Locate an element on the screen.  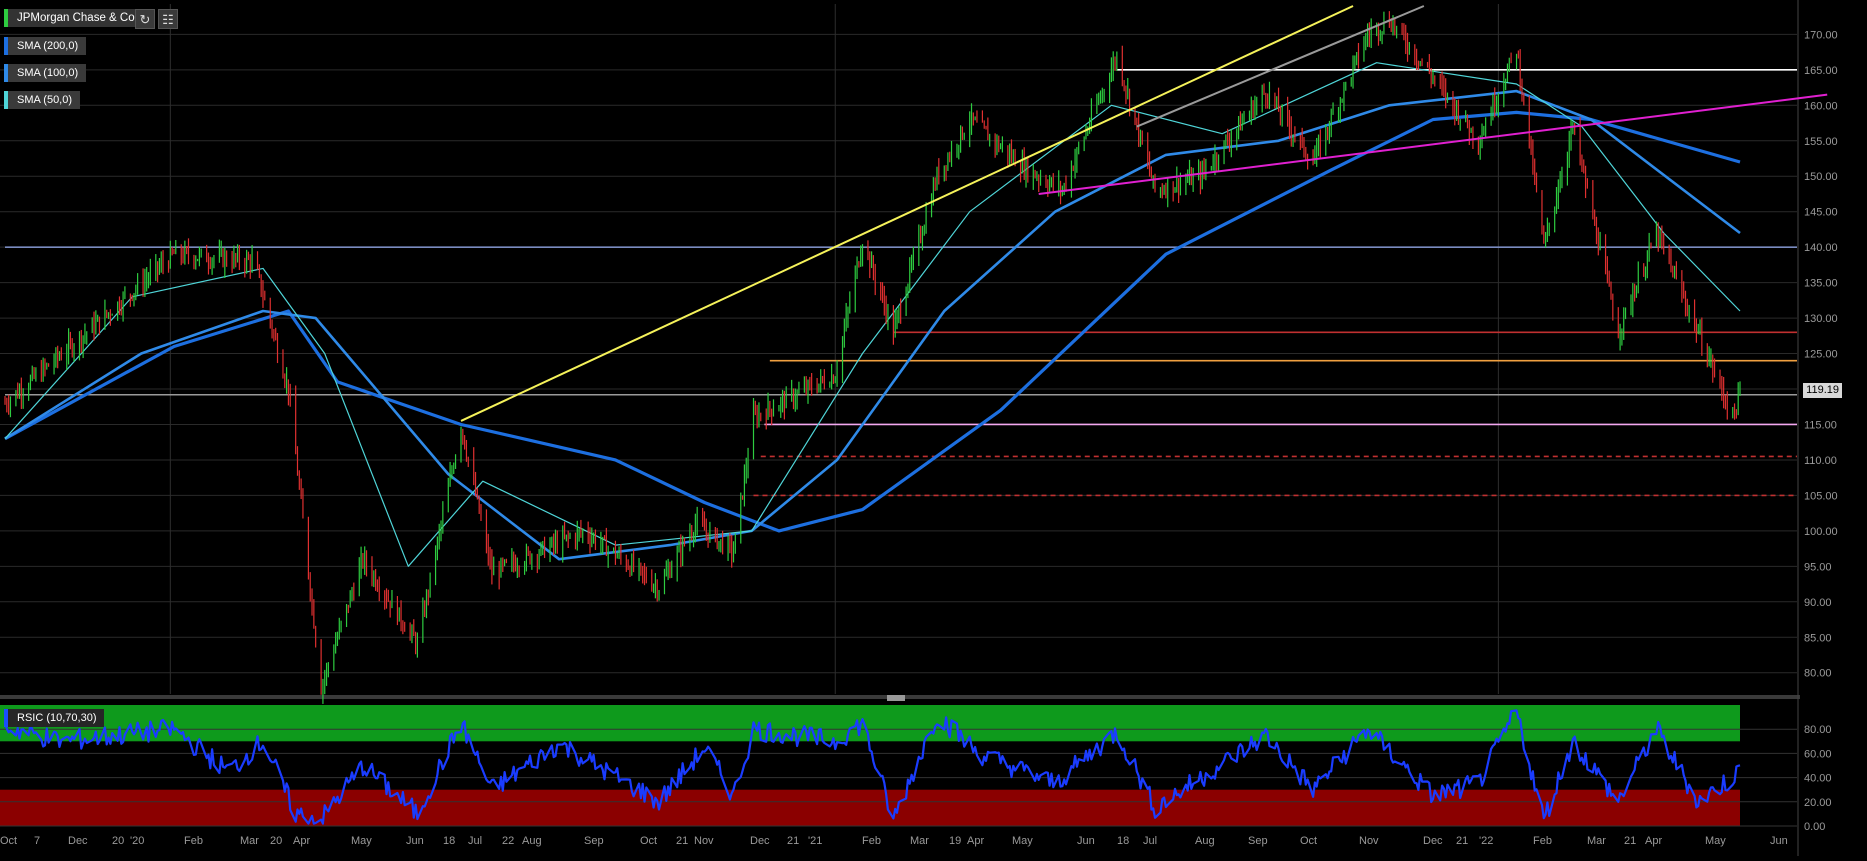
price-tick-label: 85.00 is located at coordinates (1818, 638).